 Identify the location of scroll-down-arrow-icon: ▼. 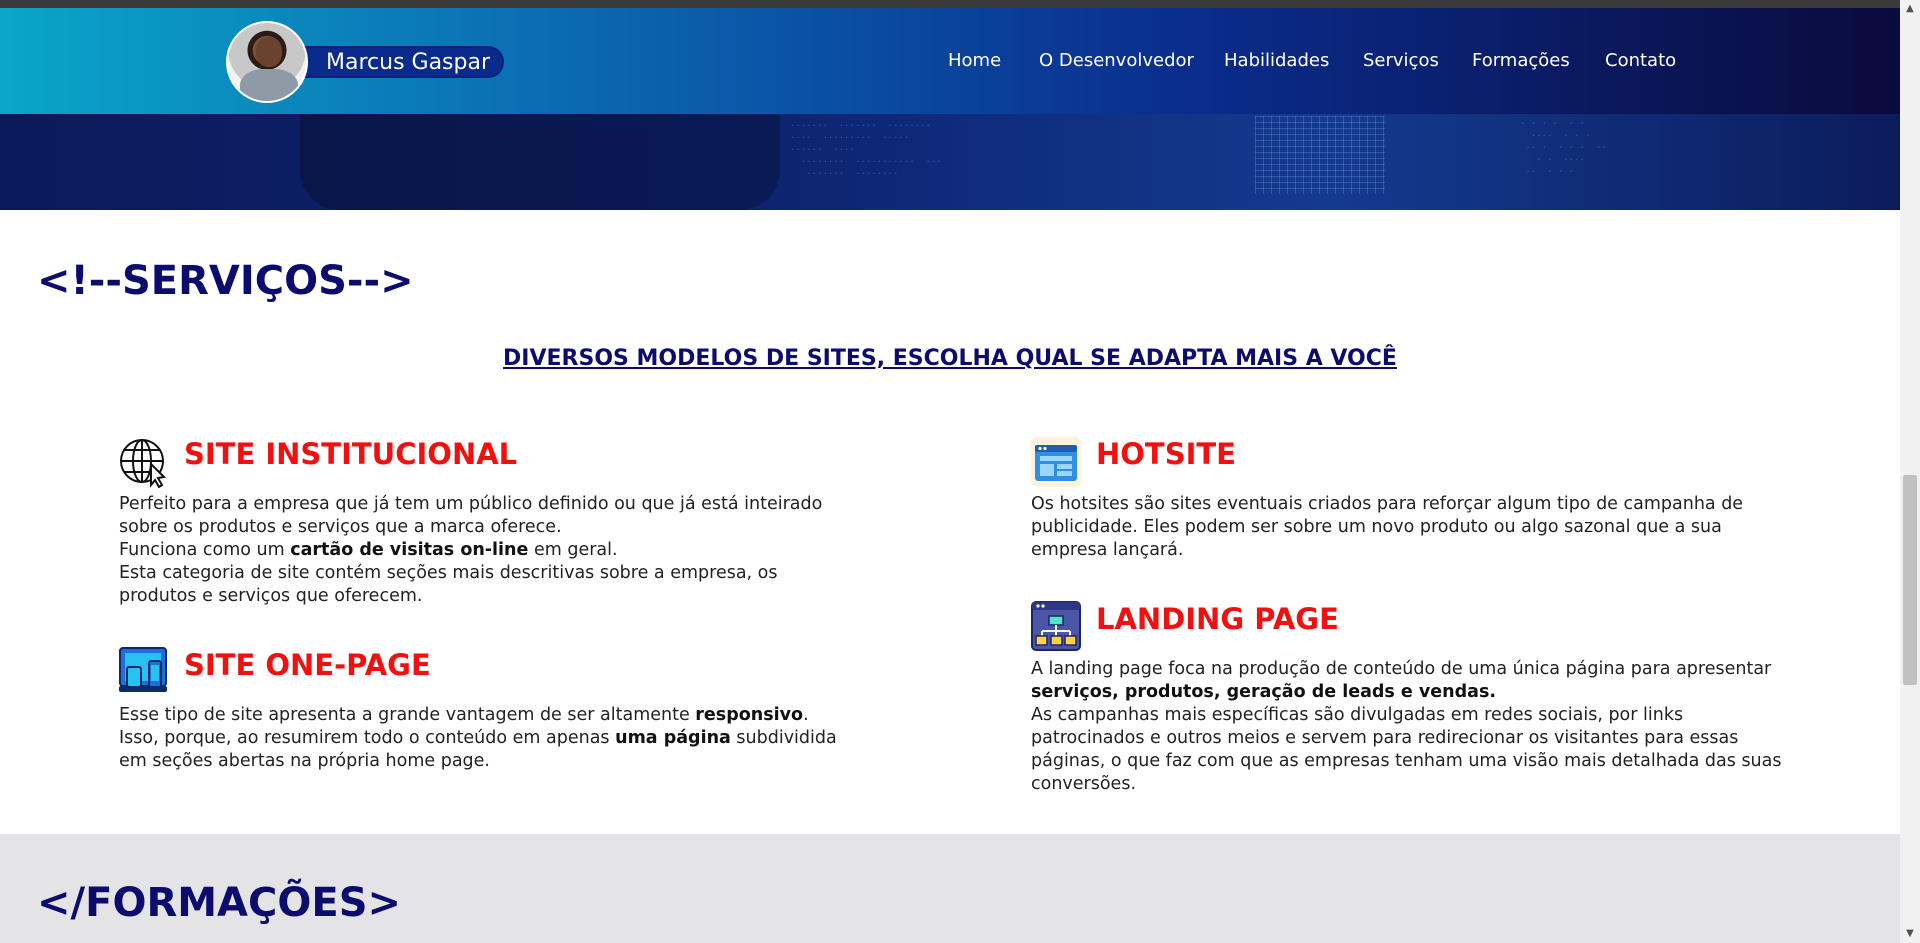
(1910, 934).